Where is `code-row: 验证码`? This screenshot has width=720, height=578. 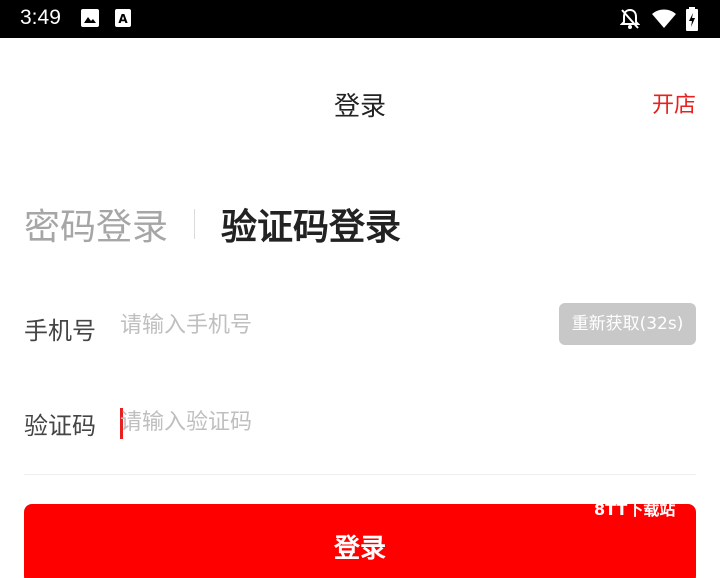
code-row: 验证码 is located at coordinates (360, 422).